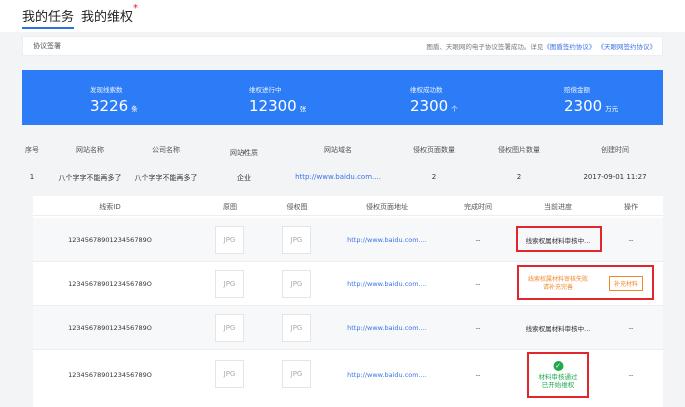 The height and width of the screenshot is (407, 685). What do you see at coordinates (519, 177) in the screenshot?
I see `row-image-count: 2` at bounding box center [519, 177].